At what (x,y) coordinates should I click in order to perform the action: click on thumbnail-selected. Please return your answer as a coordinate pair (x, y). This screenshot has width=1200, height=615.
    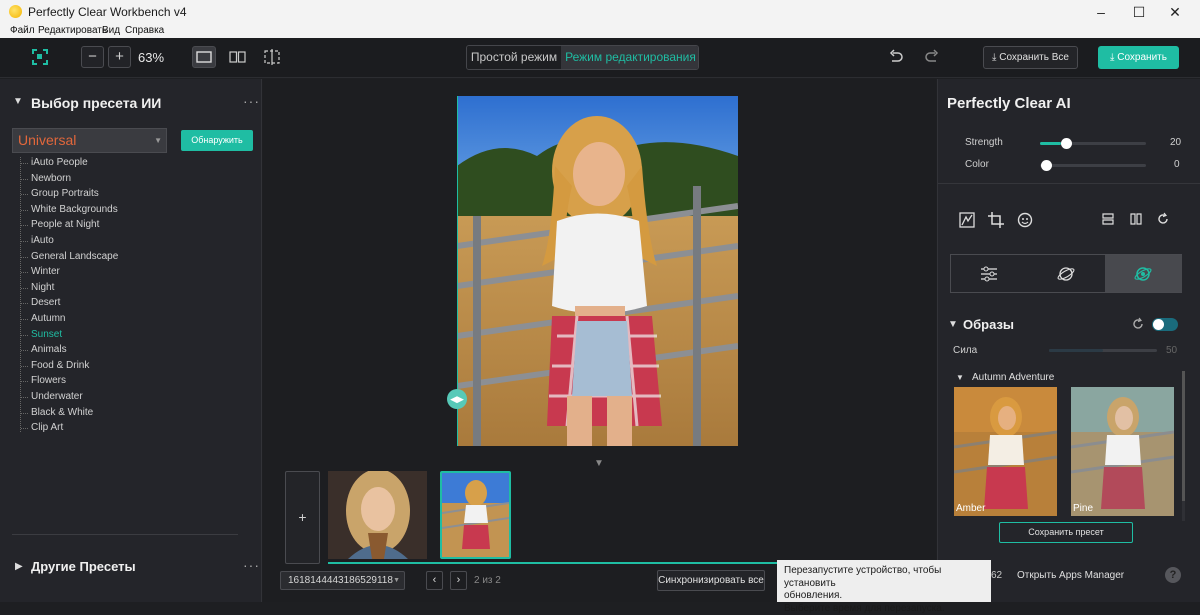
    Looking at the image, I should click on (475, 515).